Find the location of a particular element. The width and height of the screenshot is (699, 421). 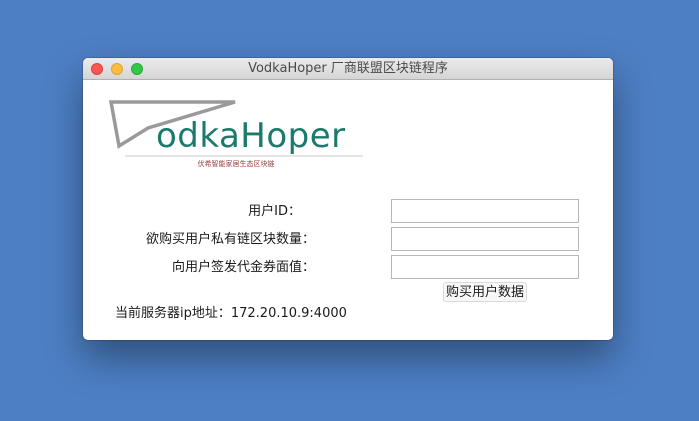

block-count-label: 欲购买用户私有链区块数量： is located at coordinates (230, 239).